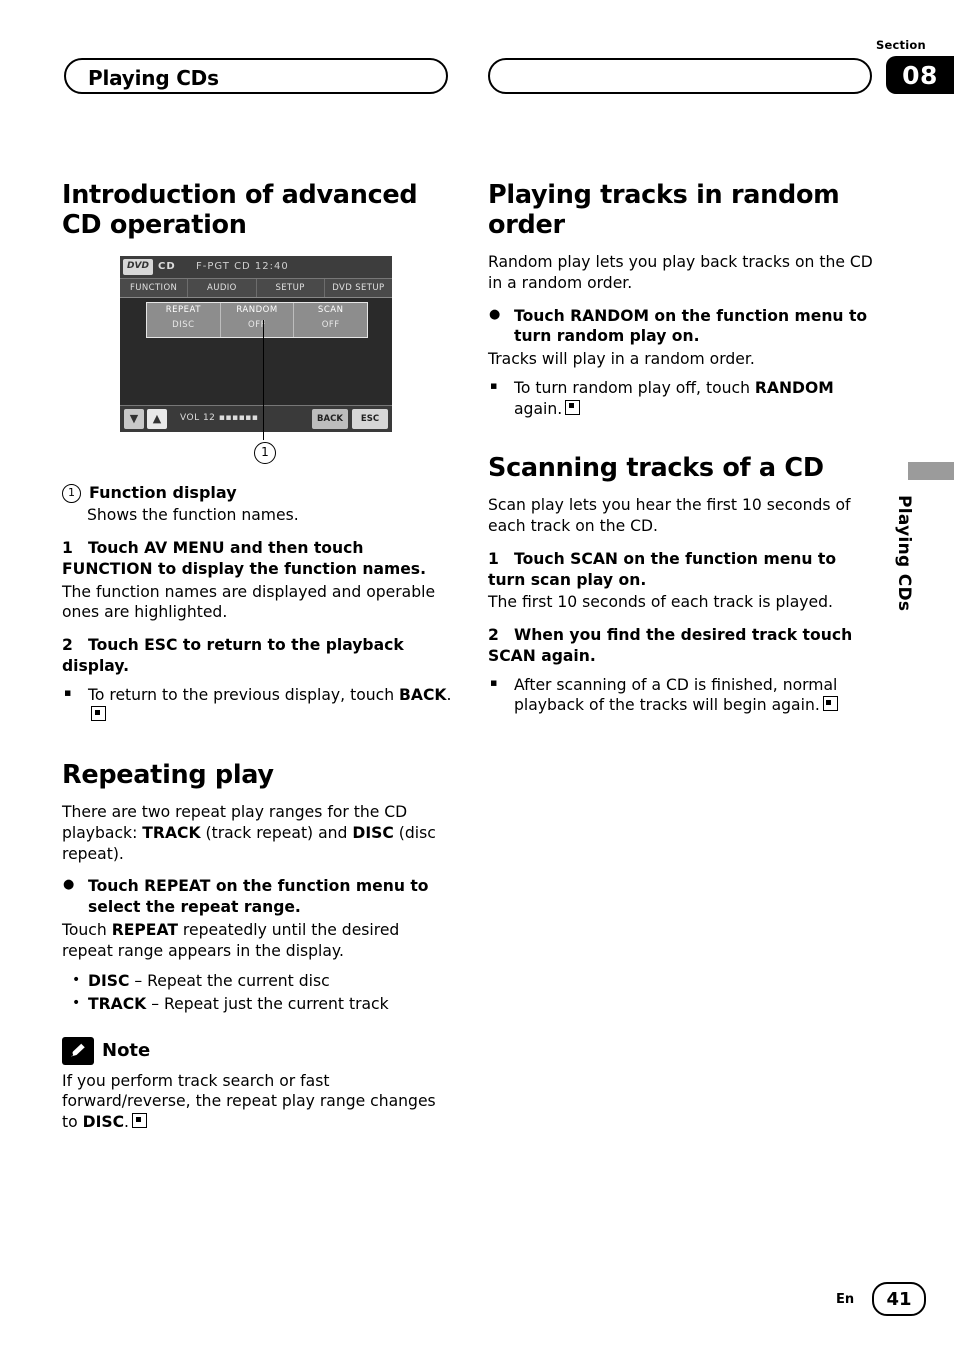 The image size is (954, 1352). What do you see at coordinates (242, 267) in the screenshot?
I see `track-time-text: F-PGT CD 12:40` at bounding box center [242, 267].